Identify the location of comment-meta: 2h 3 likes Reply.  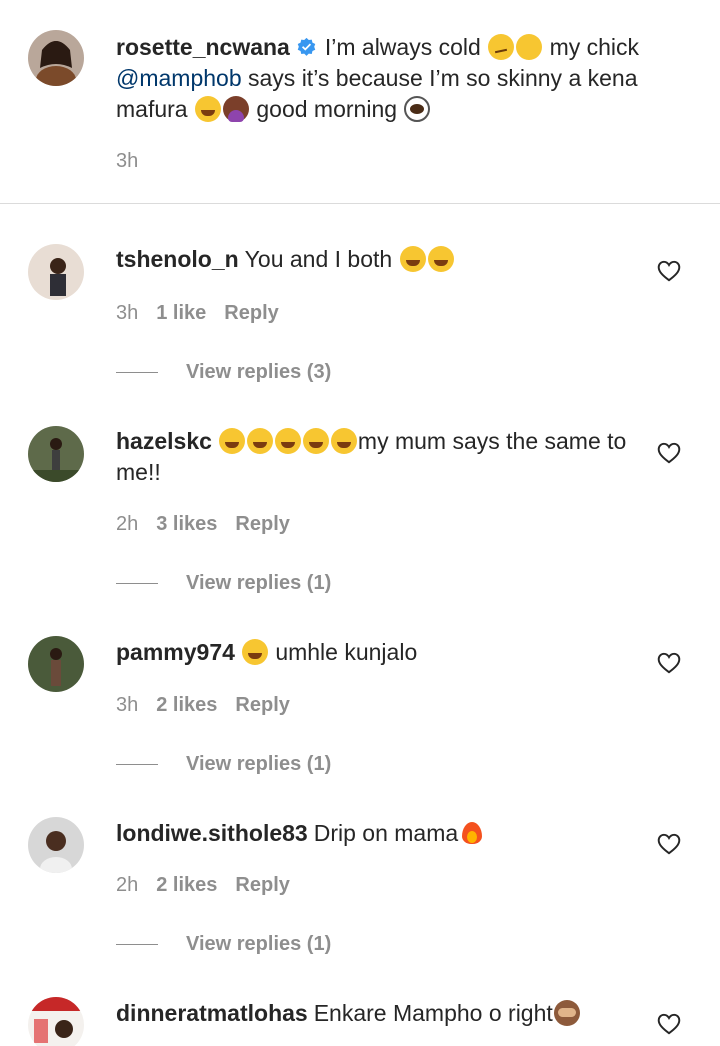
(203, 524).